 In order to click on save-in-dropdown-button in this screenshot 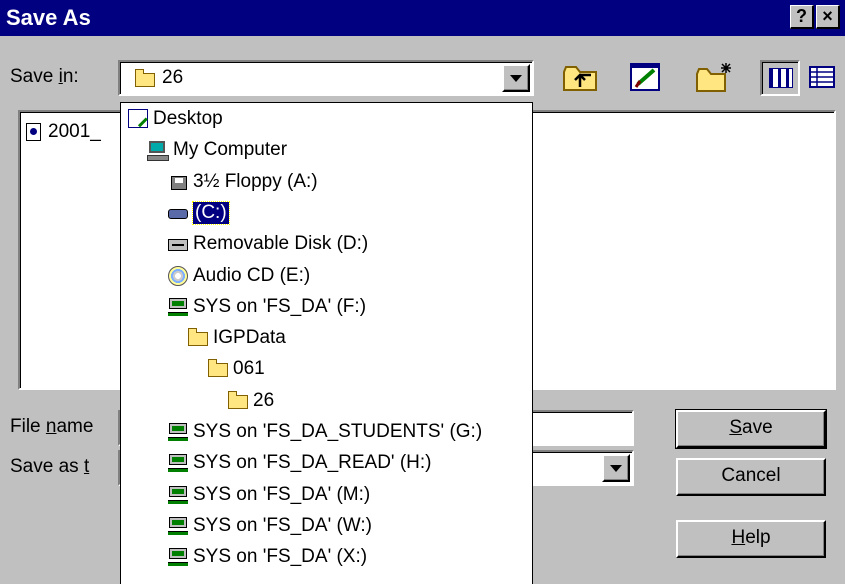, I will do `click(516, 78)`.